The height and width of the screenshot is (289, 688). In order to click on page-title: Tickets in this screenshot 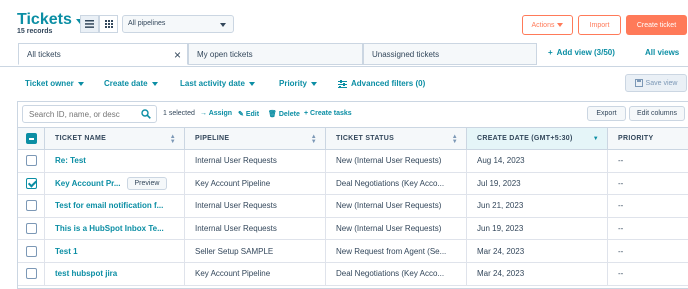, I will do `click(50, 20)`.